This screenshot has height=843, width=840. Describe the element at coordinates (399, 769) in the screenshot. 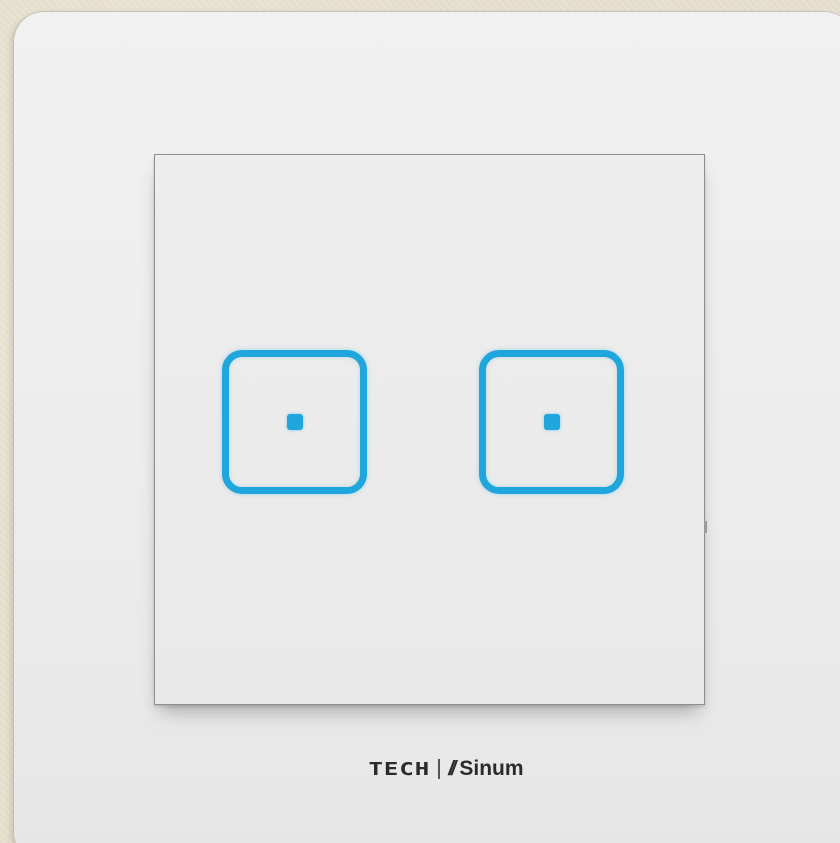

I see `brand-tech: TECH` at that location.